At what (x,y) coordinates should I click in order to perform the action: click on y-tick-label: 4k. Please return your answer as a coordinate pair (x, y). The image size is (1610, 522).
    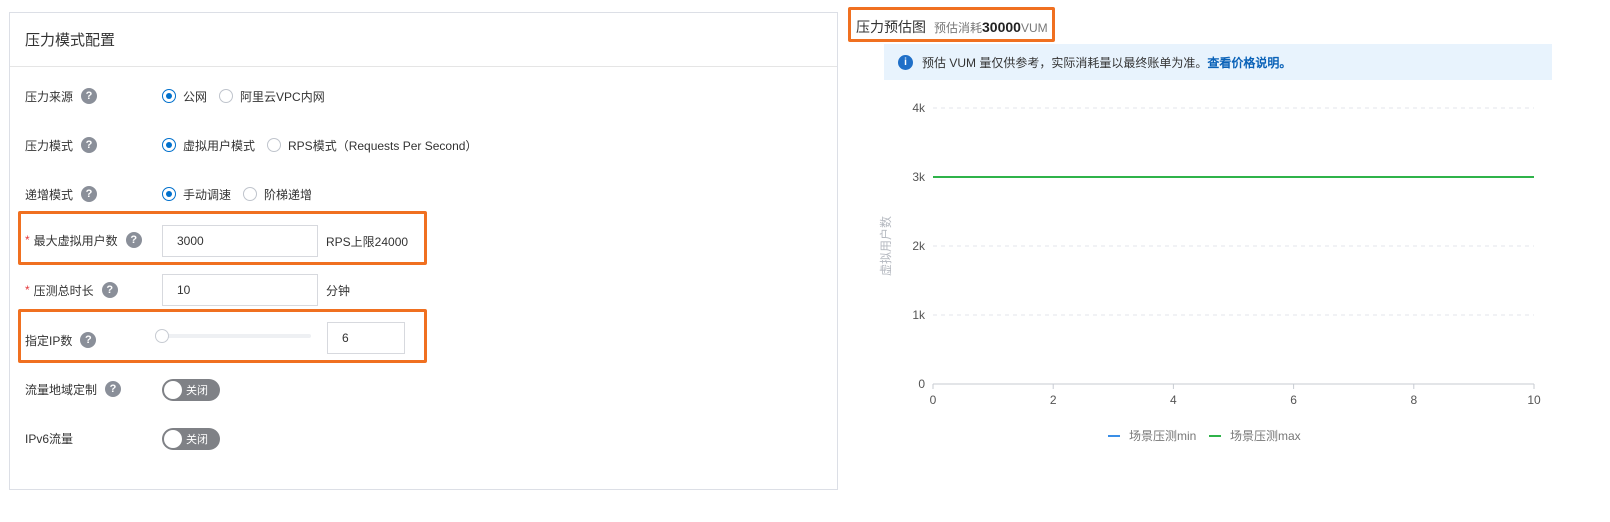
    Looking at the image, I should click on (919, 108).